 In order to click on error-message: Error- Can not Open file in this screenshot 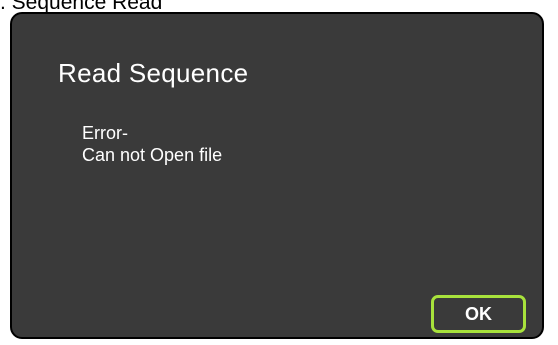, I will do `click(152, 144)`.